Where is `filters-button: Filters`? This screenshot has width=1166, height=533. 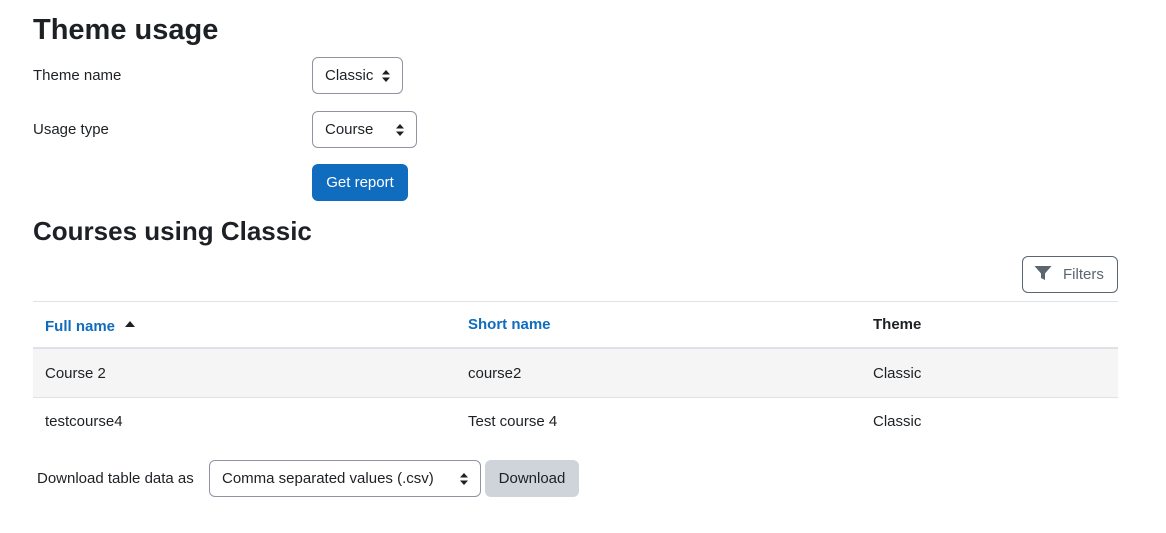 filters-button: Filters is located at coordinates (1070, 274).